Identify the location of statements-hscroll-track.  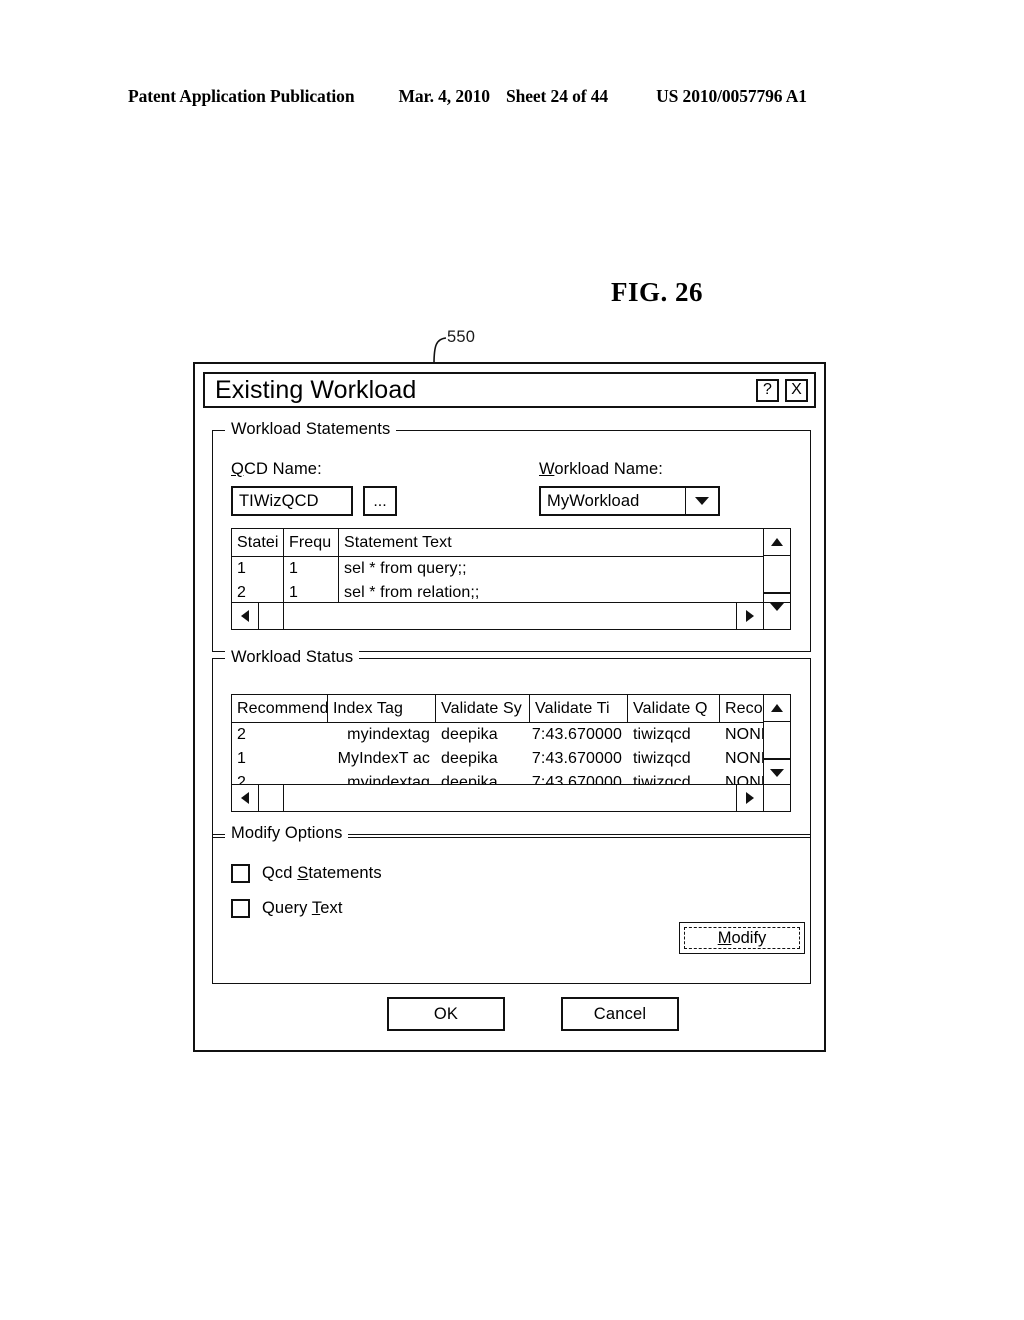
(510, 616).